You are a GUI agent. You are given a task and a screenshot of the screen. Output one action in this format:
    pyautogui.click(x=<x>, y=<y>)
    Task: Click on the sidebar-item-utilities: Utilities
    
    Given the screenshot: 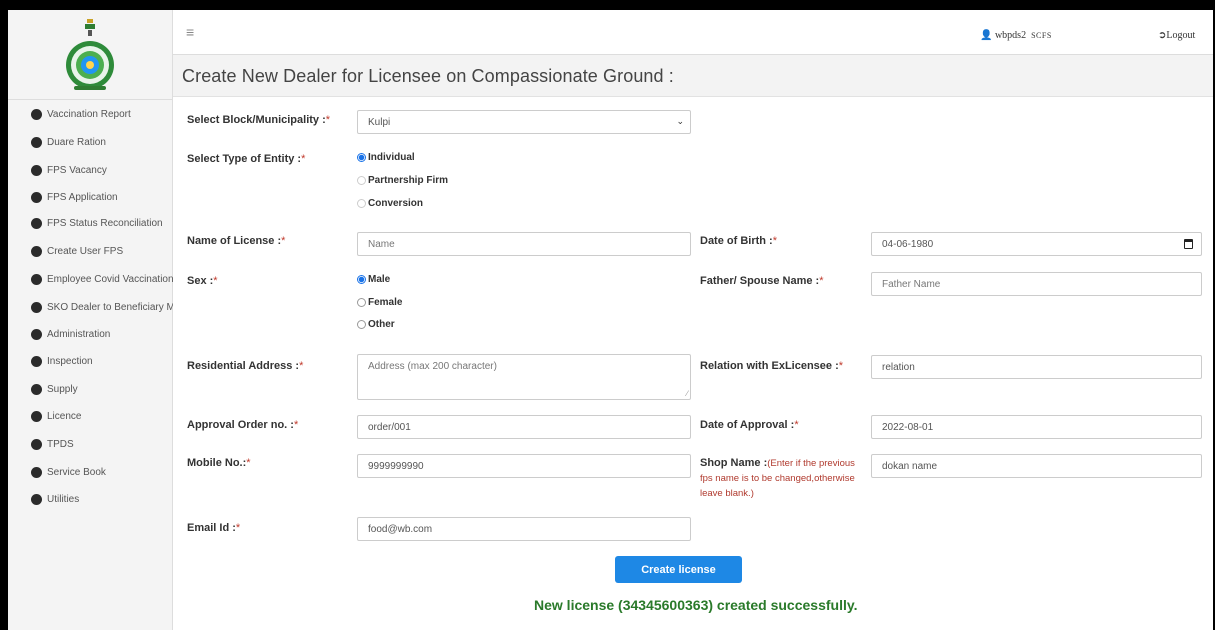 What is the action you would take?
    pyautogui.click(x=90, y=499)
    